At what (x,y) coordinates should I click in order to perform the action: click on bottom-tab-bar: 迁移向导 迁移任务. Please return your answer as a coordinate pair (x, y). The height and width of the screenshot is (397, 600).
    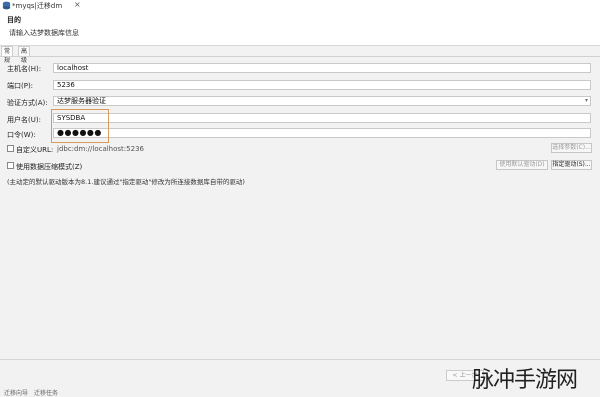
    Looking at the image, I should click on (29, 392).